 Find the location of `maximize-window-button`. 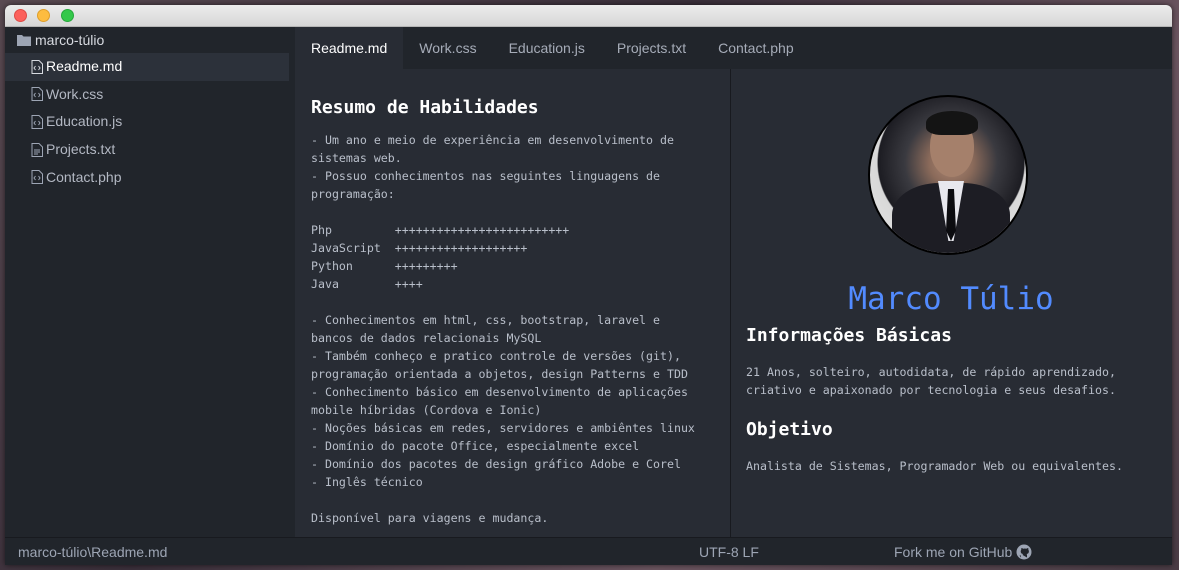

maximize-window-button is located at coordinates (67, 15).